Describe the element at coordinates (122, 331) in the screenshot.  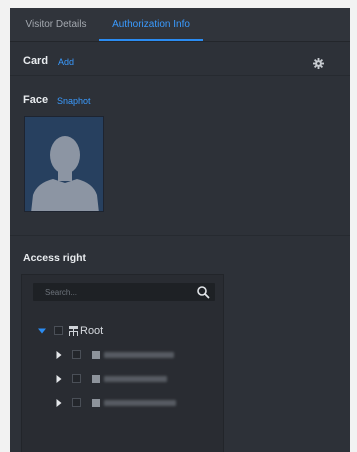
I see `tree-node-root: Root` at that location.